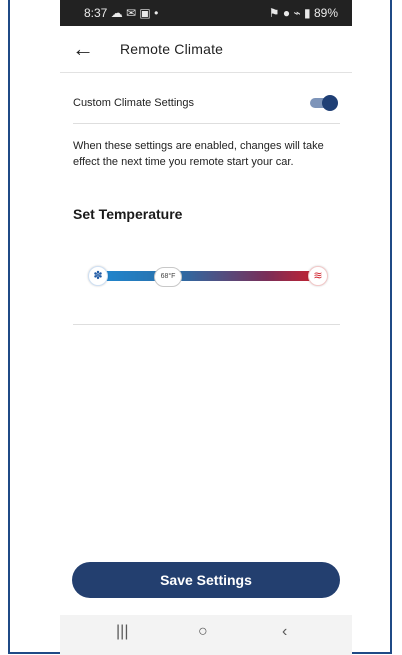  Describe the element at coordinates (96, 13) in the screenshot. I see `status-time: 8:37` at that location.